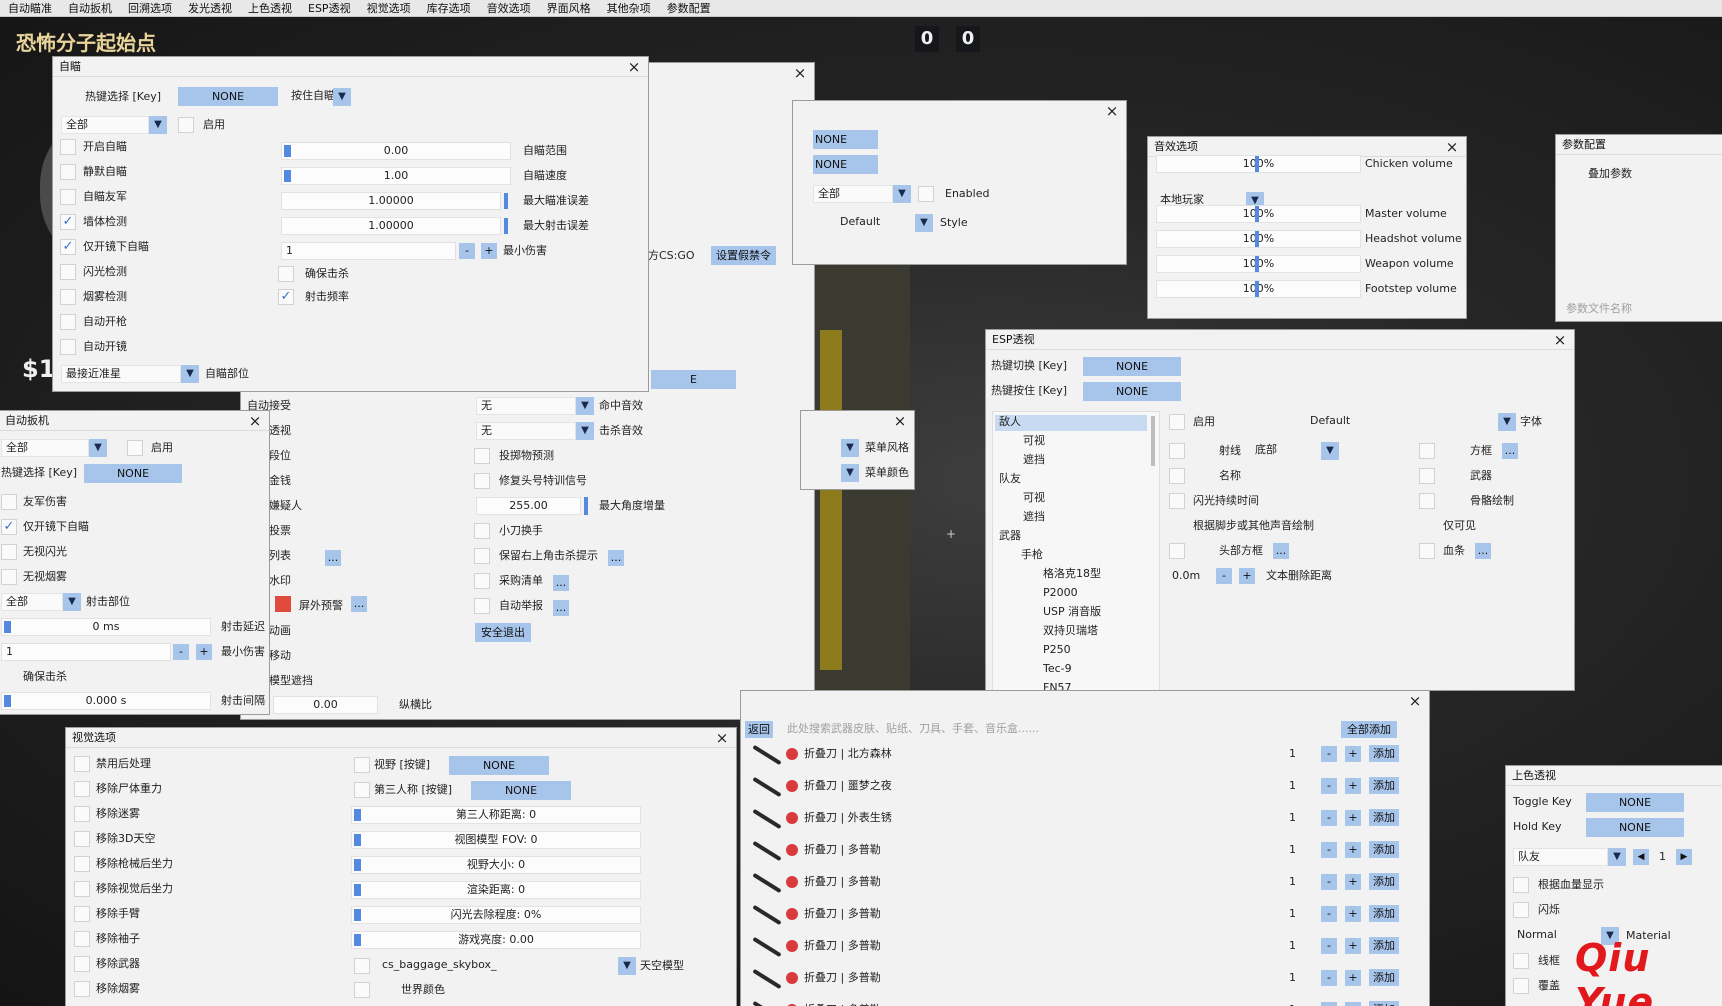  What do you see at coordinates (90, 8) in the screenshot?
I see `menu-item-1: 自动扳机` at bounding box center [90, 8].